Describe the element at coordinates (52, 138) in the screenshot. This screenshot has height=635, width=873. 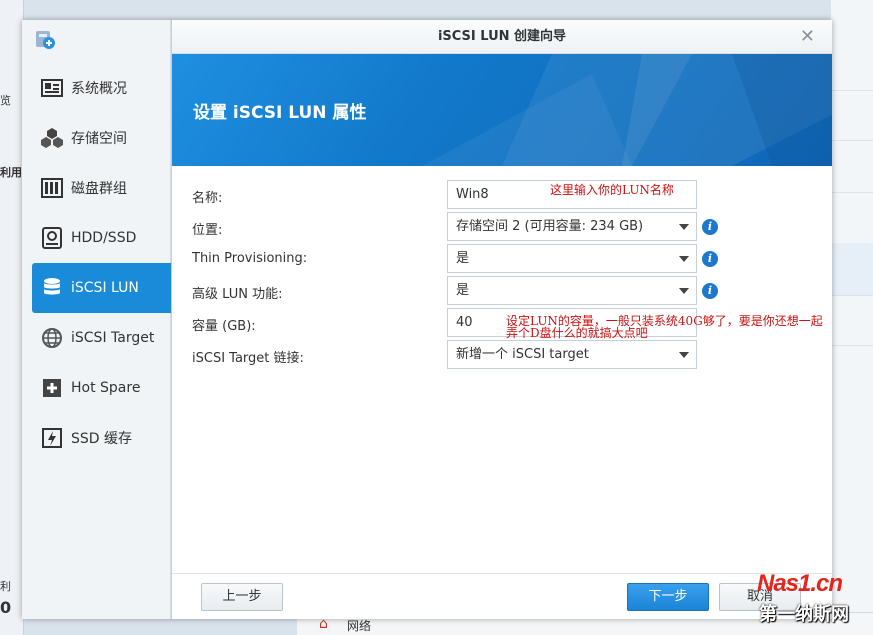
I see `cubes-icon` at that location.